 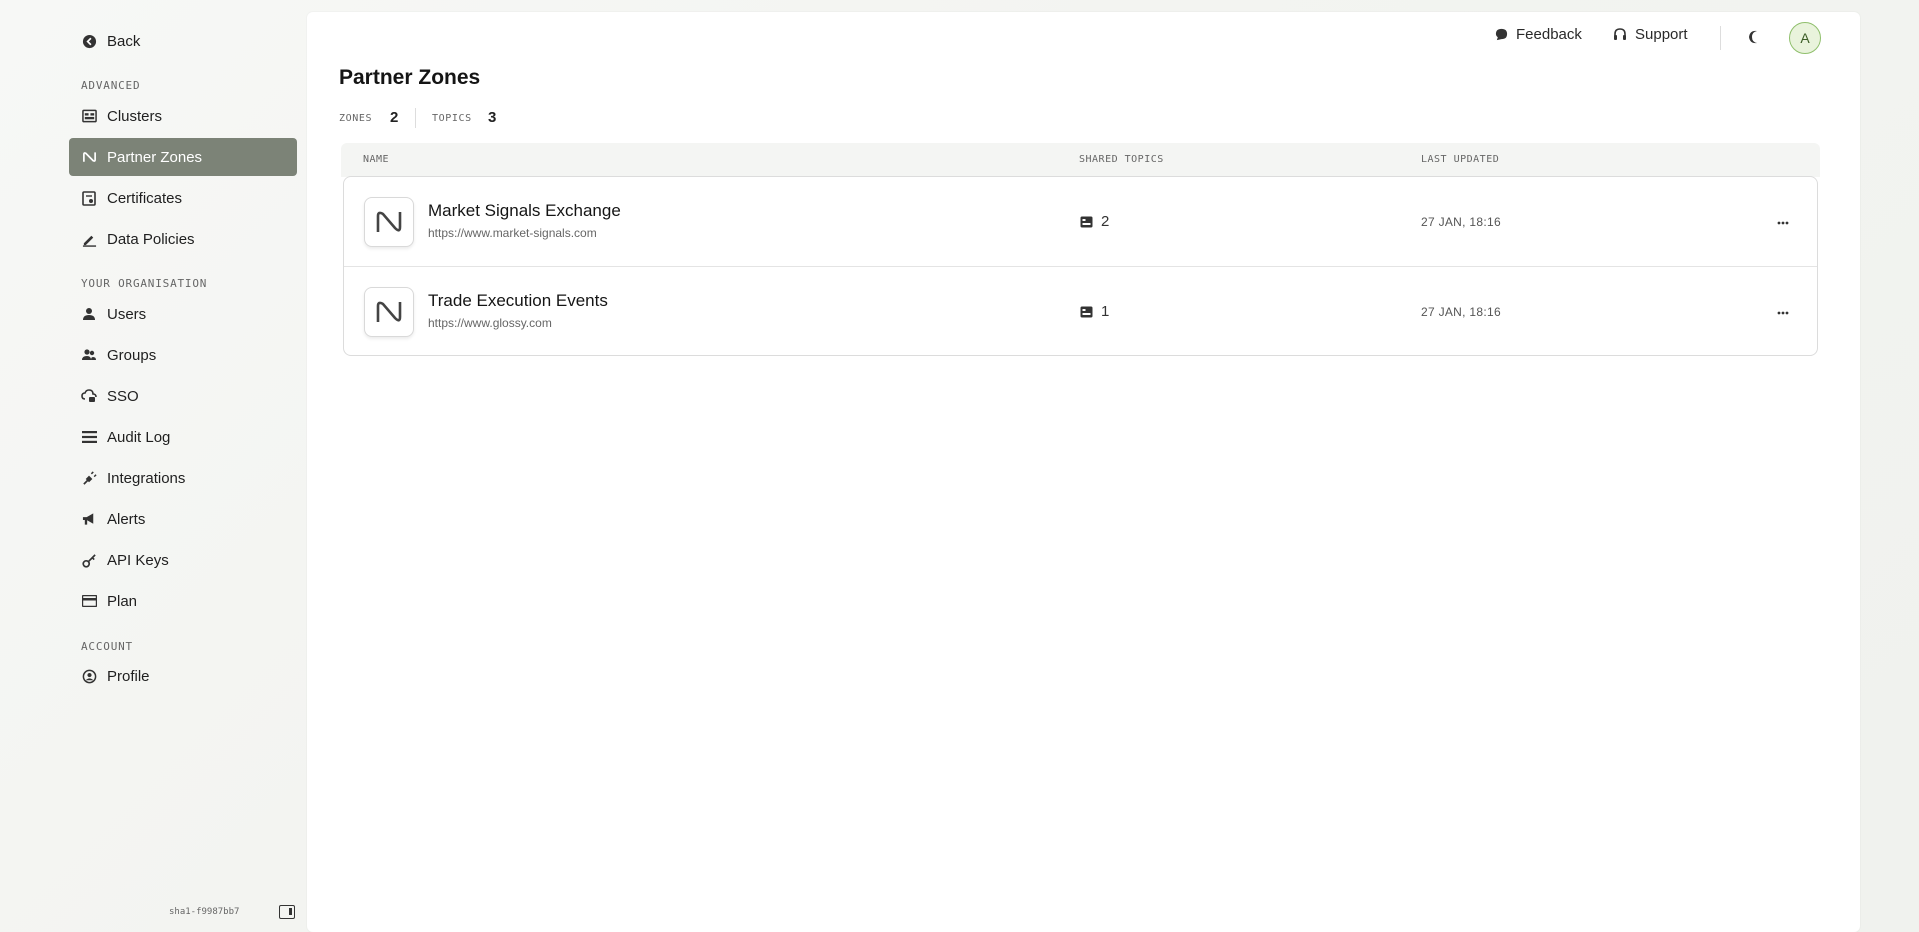 I want to click on shared-topics-count: 1, so click(x=1094, y=311).